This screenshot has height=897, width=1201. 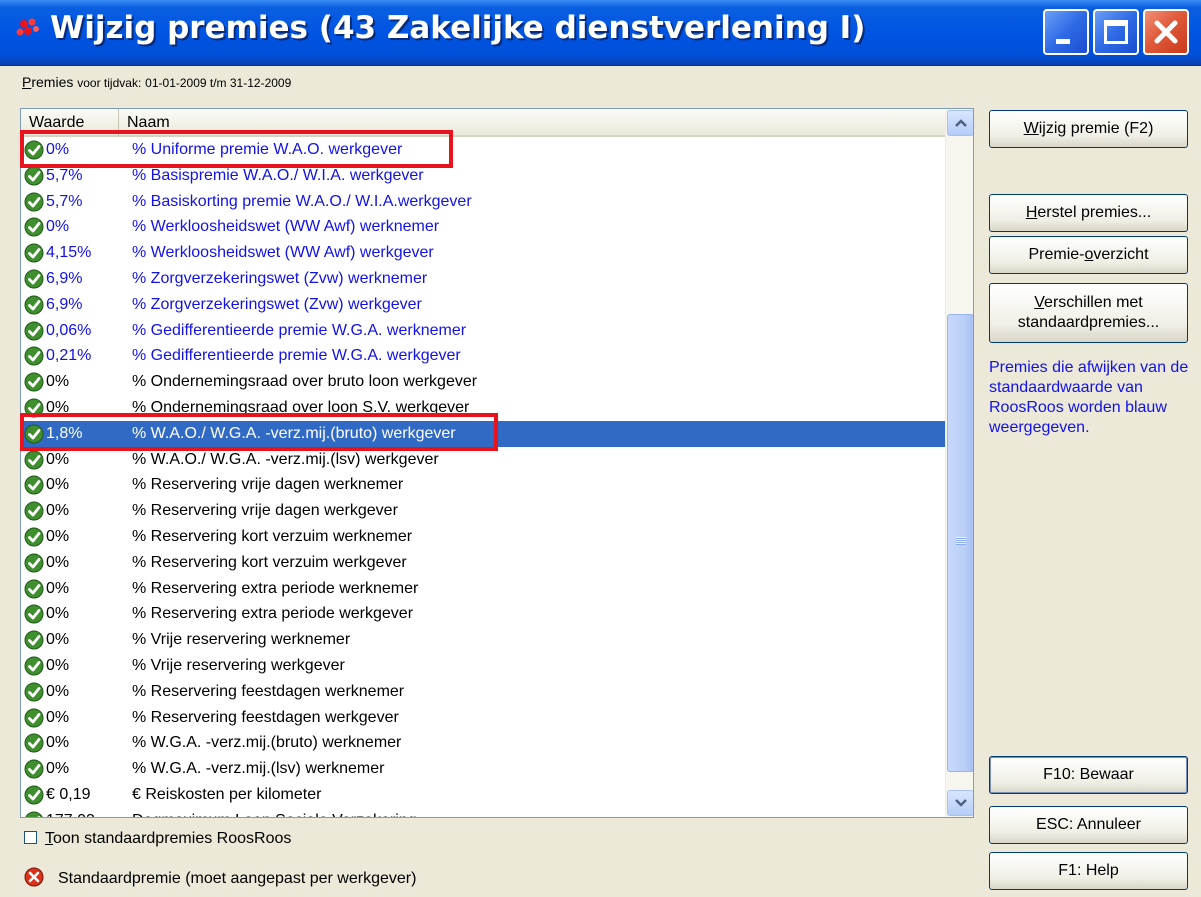 I want to click on overzicht-label: verzicht, so click(x=1121, y=254).